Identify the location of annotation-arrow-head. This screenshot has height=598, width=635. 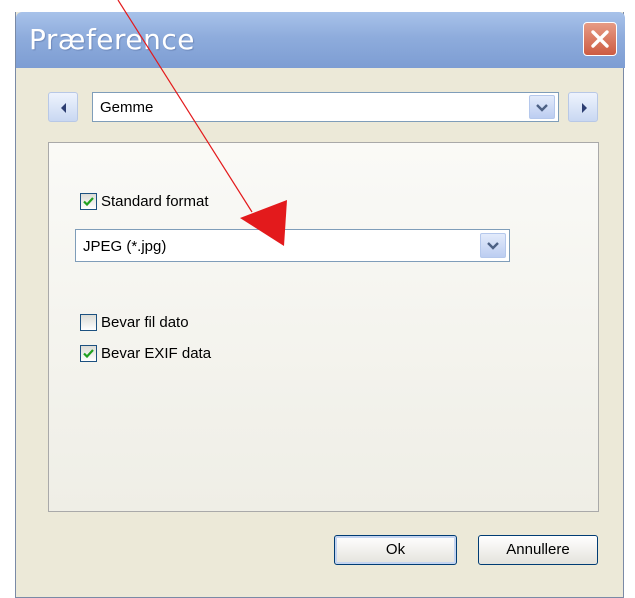
(263, 223).